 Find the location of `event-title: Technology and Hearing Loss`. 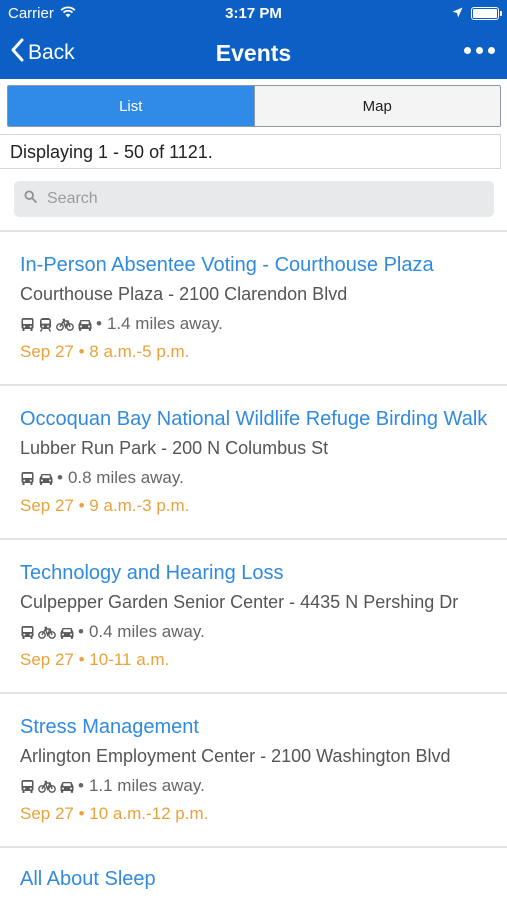

event-title: Technology and Hearing Loss is located at coordinates (152, 573).